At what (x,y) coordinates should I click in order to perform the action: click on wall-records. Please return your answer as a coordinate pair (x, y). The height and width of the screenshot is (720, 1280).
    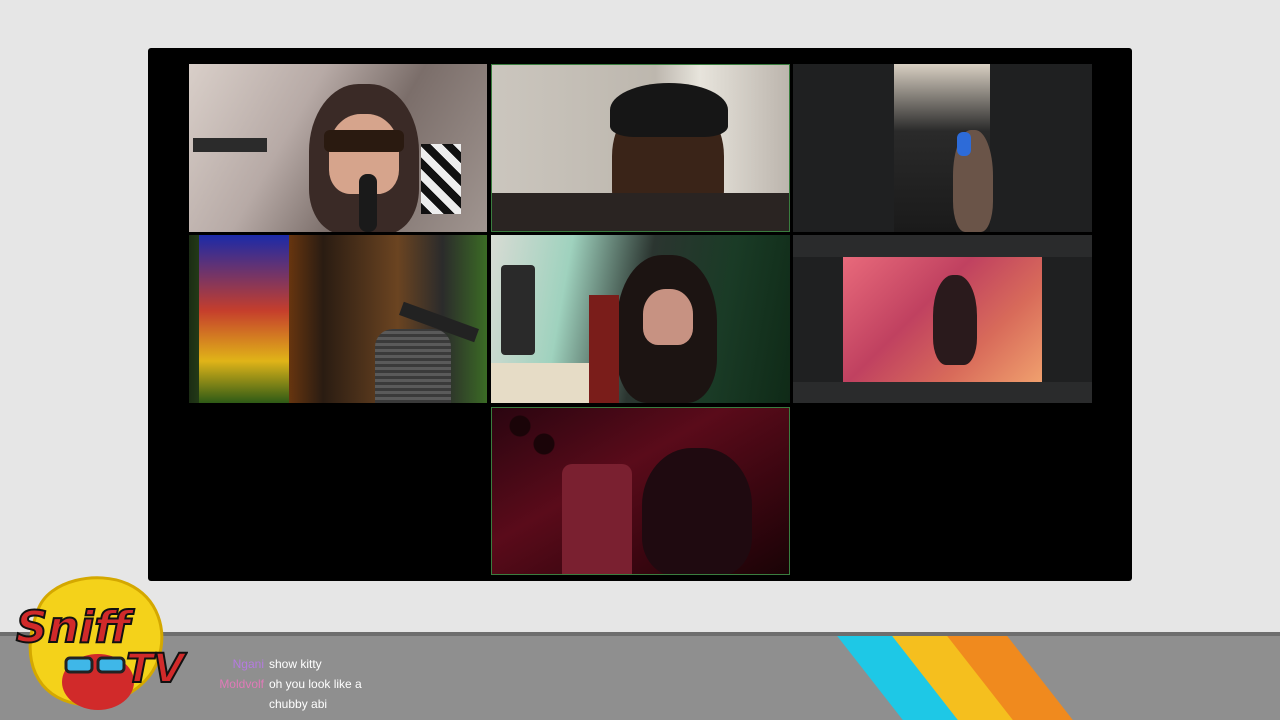
    Looking at the image, I should click on (532, 438).